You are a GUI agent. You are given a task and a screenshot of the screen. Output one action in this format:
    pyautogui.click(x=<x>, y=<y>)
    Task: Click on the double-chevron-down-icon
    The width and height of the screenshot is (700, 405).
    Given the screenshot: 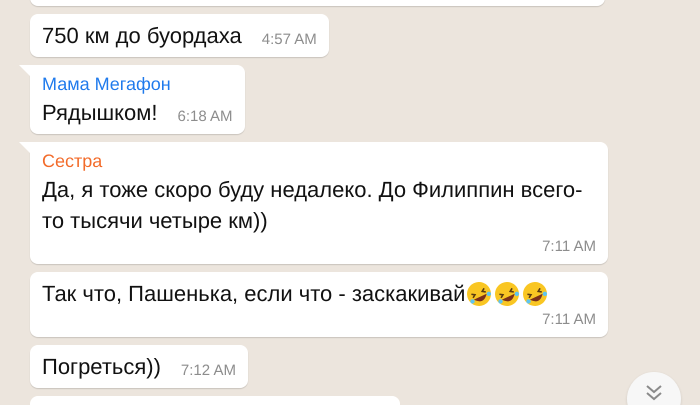 What is the action you would take?
    pyautogui.click(x=654, y=393)
    